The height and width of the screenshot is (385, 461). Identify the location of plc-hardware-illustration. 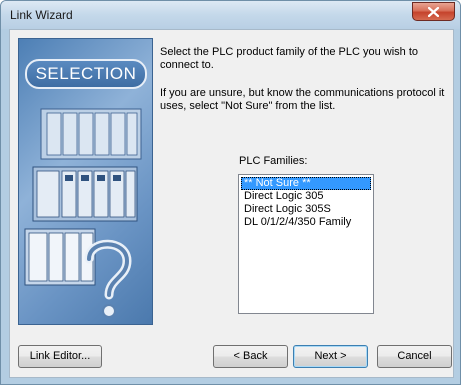
(83, 213).